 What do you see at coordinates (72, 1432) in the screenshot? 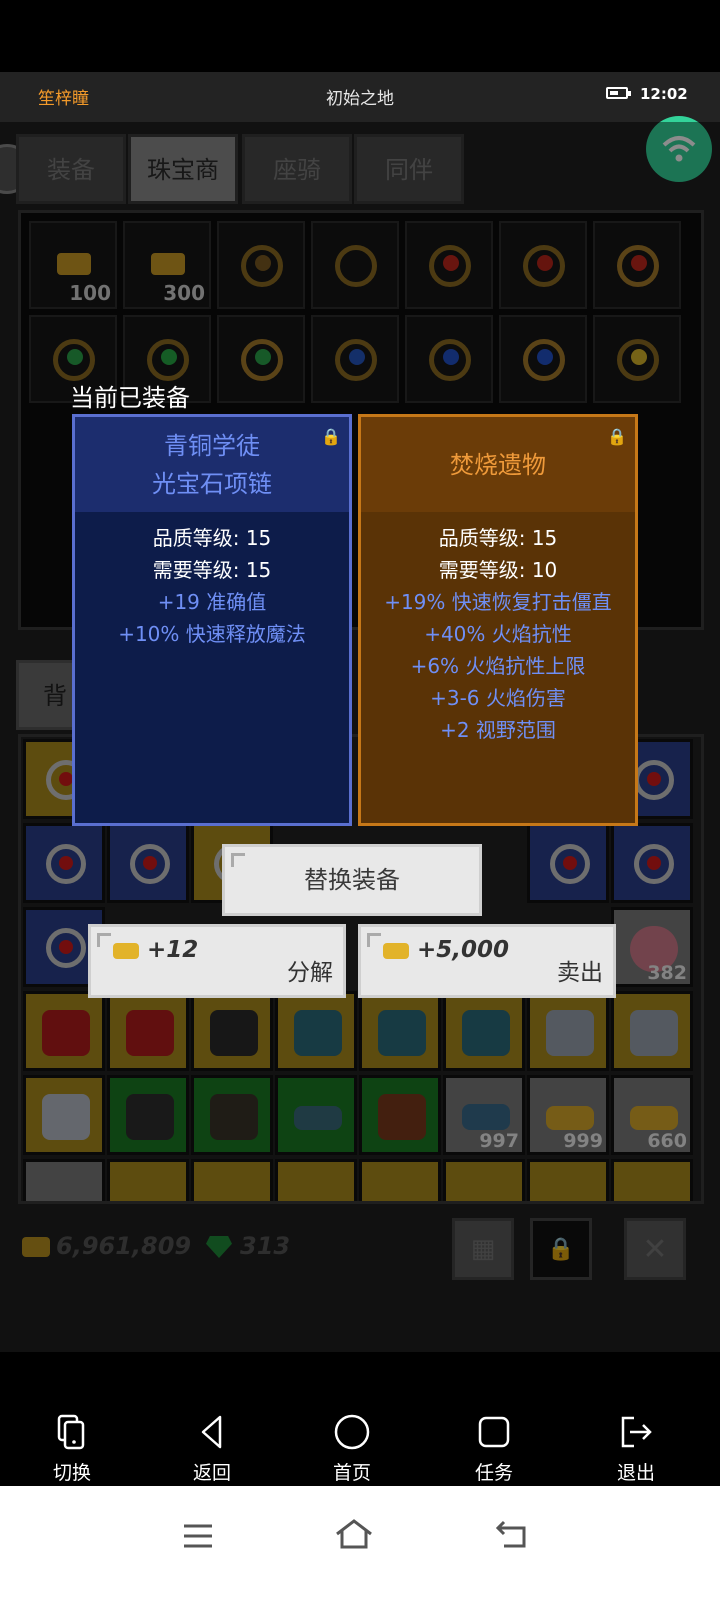
I see `switch-icon` at bounding box center [72, 1432].